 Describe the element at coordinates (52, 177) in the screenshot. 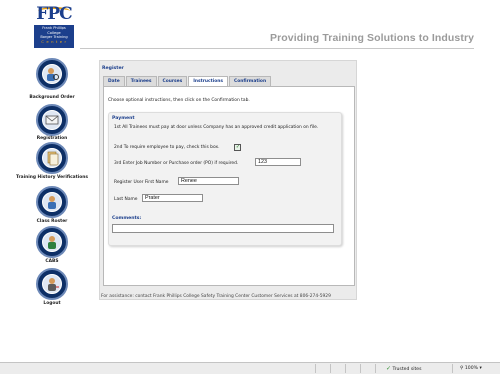

I see `nav-label: Training History Verifications` at that location.